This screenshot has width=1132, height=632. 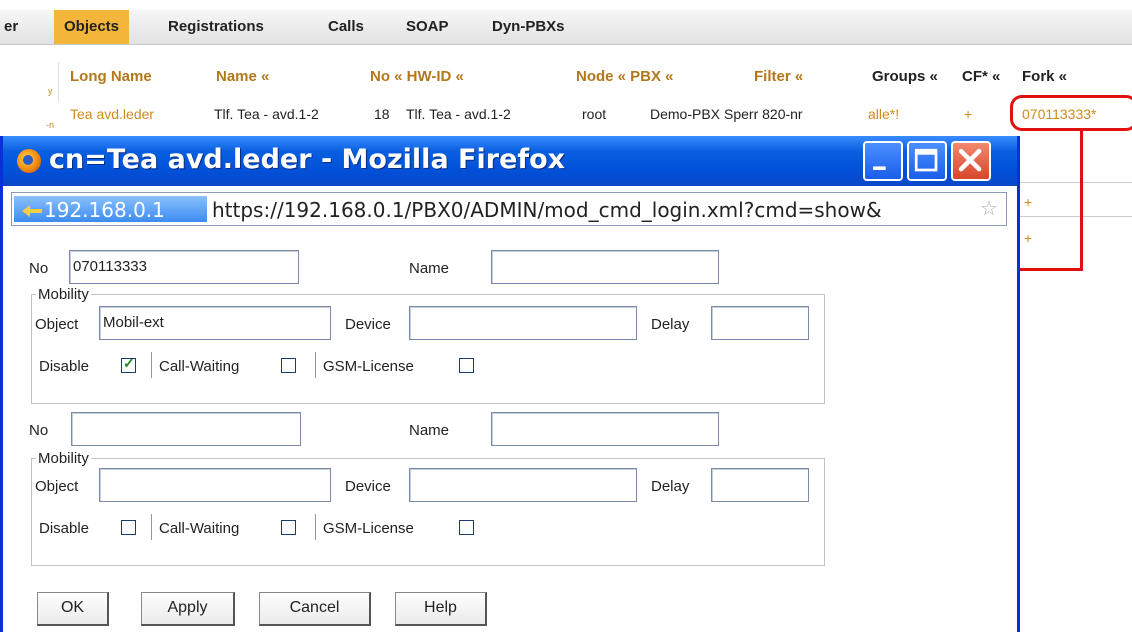 What do you see at coordinates (315, 609) in the screenshot?
I see `cancel-button: Cancel` at bounding box center [315, 609].